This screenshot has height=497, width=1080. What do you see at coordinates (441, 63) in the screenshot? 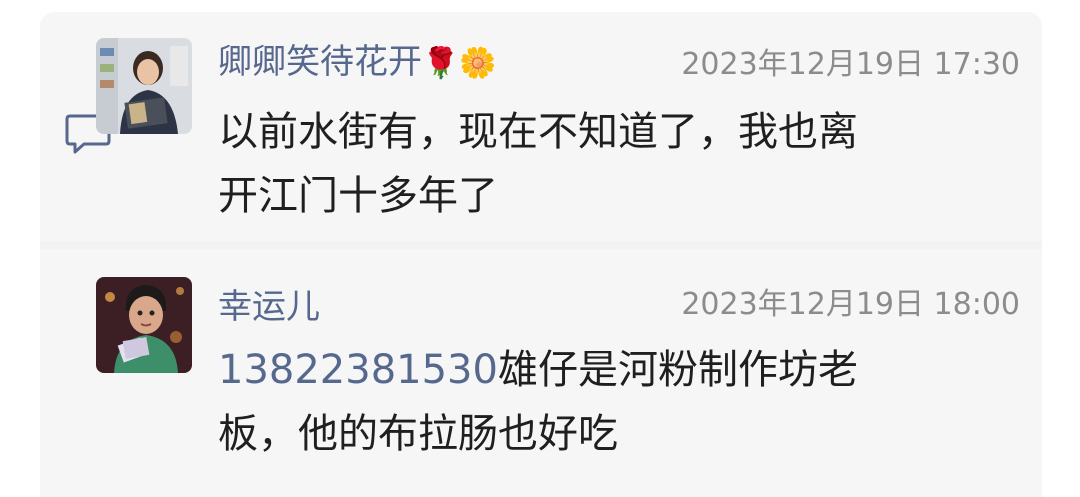
I see `rose-emoji: 🌹` at bounding box center [441, 63].